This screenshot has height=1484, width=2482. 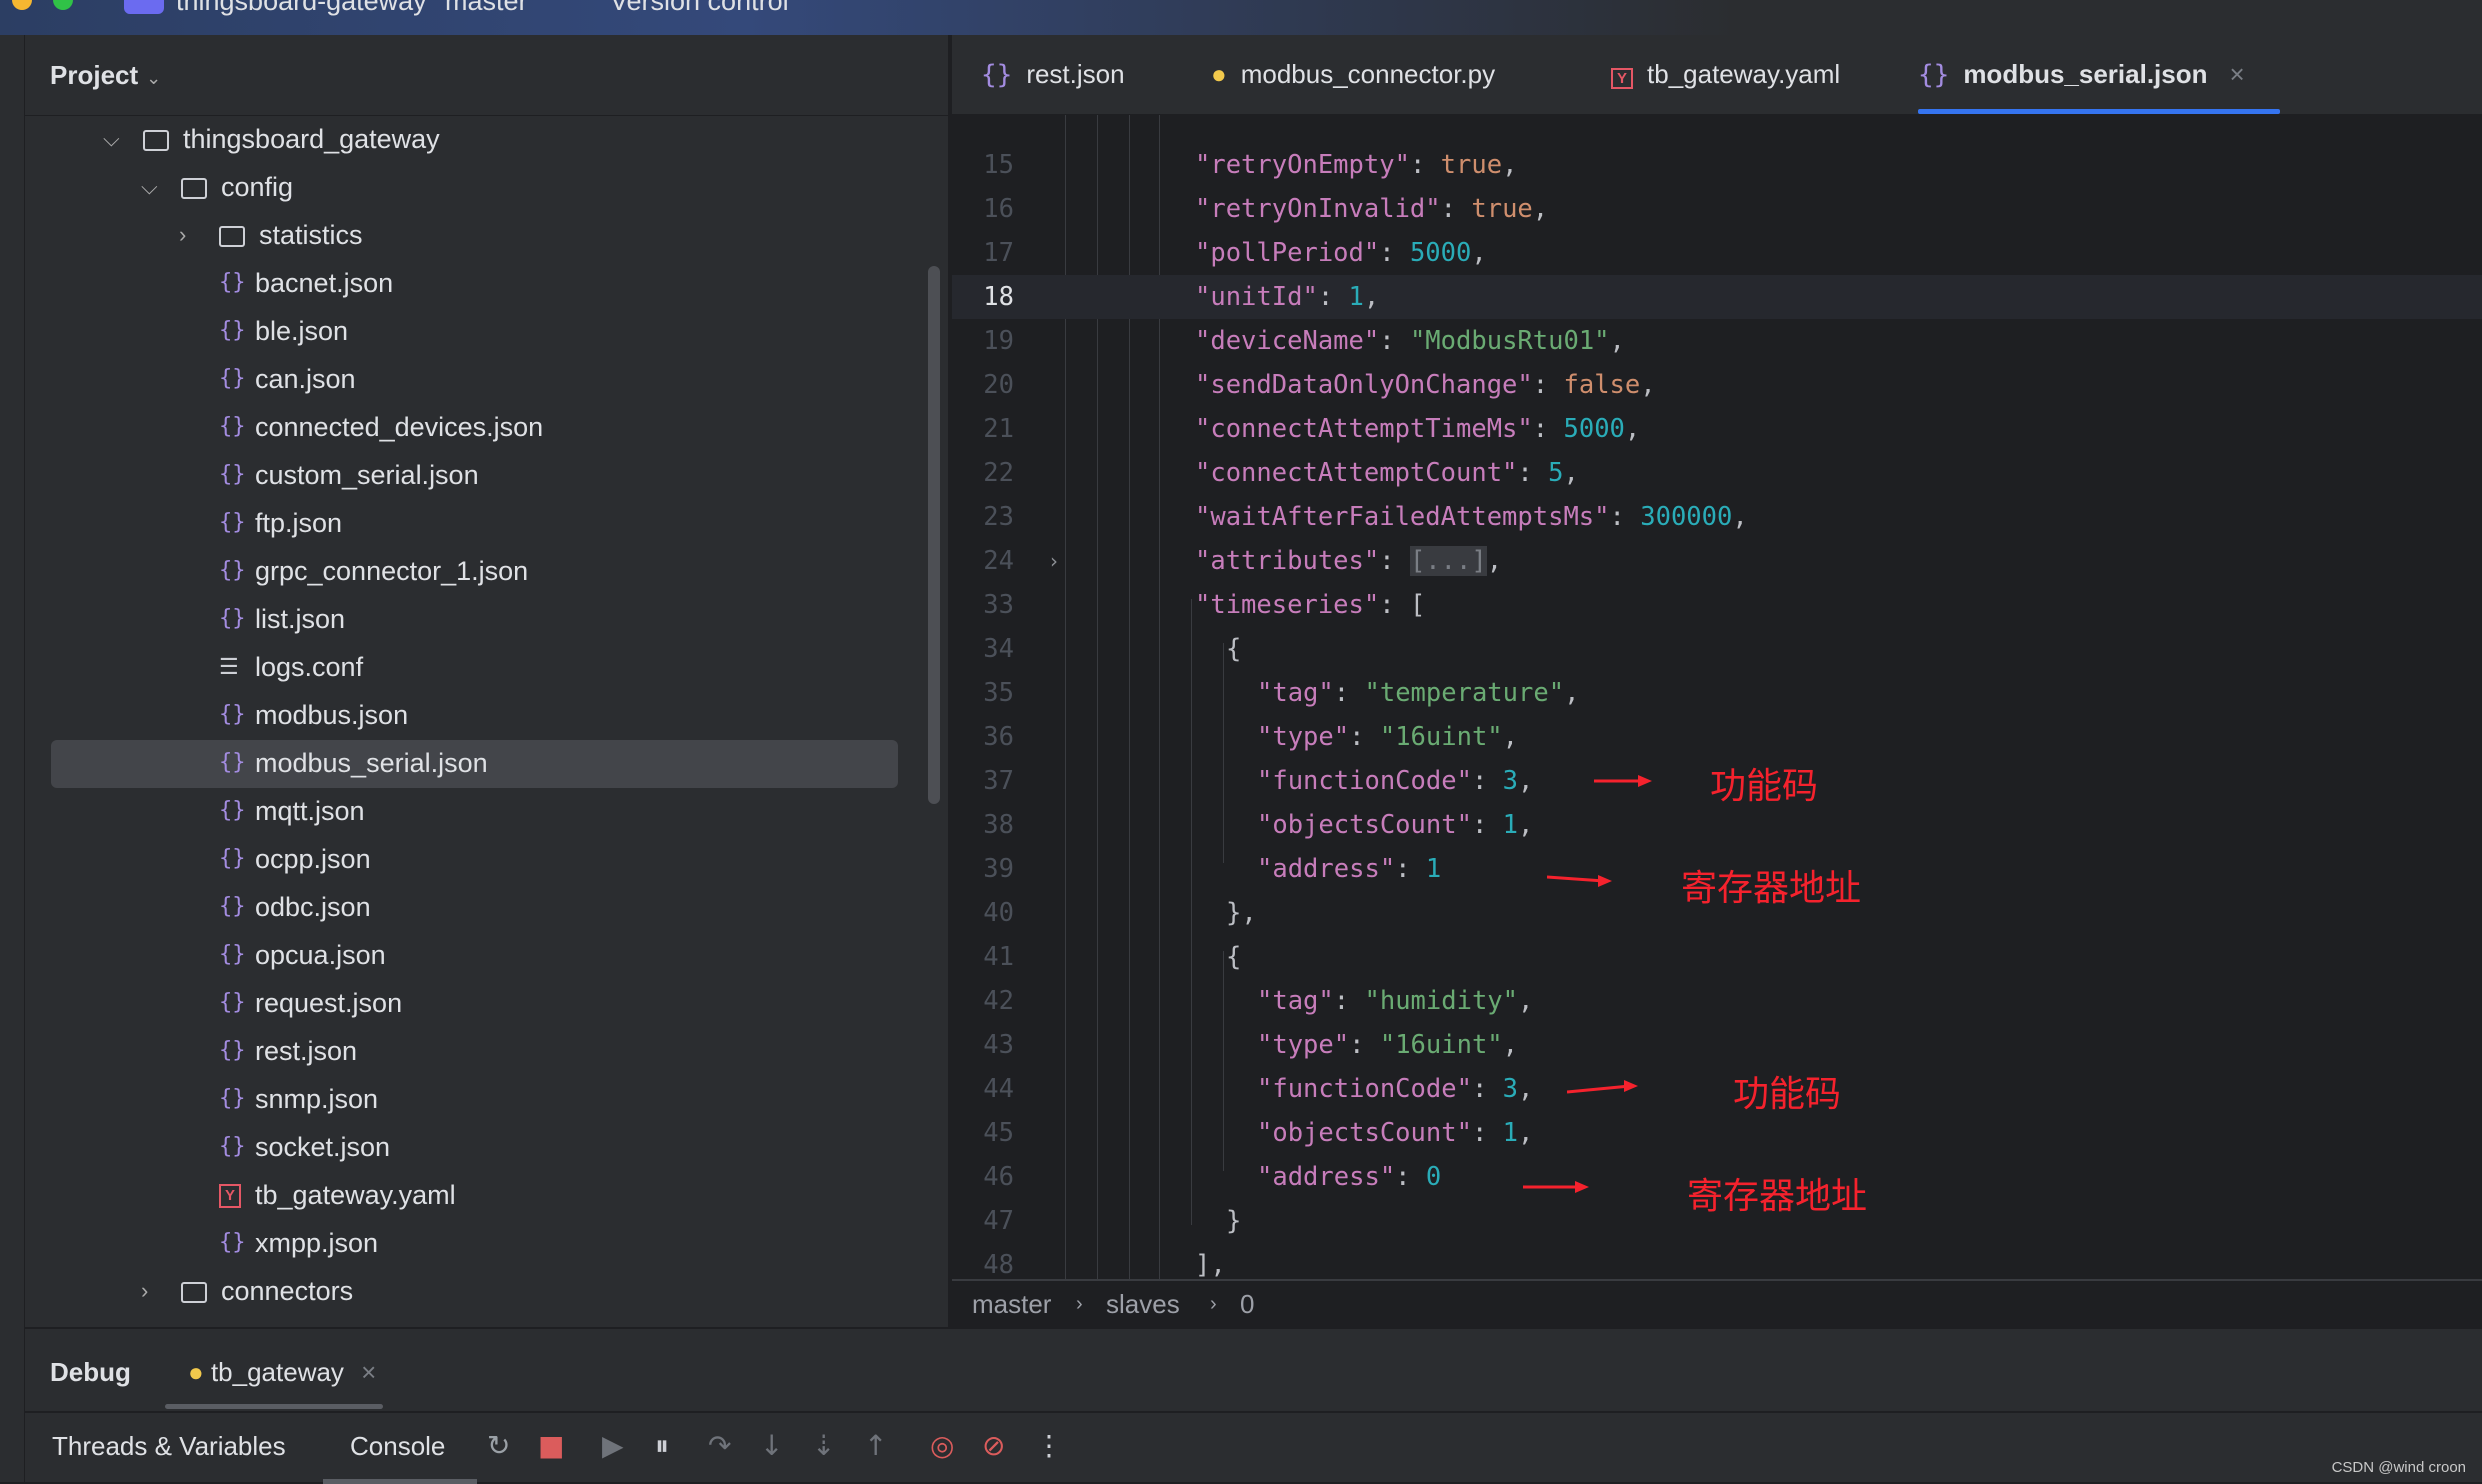 What do you see at coordinates (1233, 649) in the screenshot?
I see `code-text: {` at bounding box center [1233, 649].